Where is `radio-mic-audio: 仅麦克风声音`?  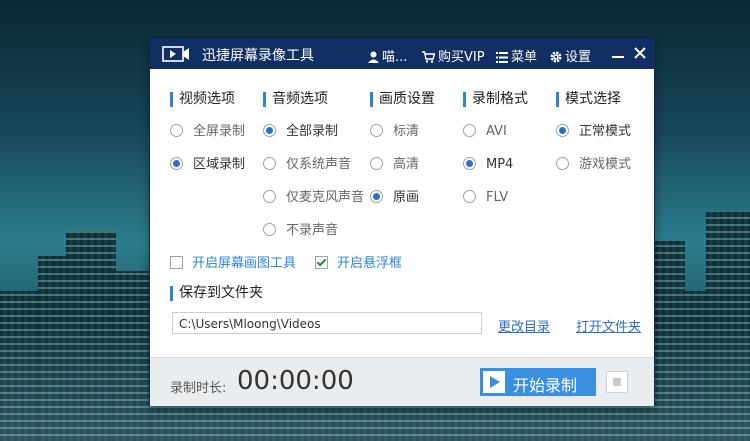
radio-mic-audio: 仅麦克风声音 is located at coordinates (313, 198).